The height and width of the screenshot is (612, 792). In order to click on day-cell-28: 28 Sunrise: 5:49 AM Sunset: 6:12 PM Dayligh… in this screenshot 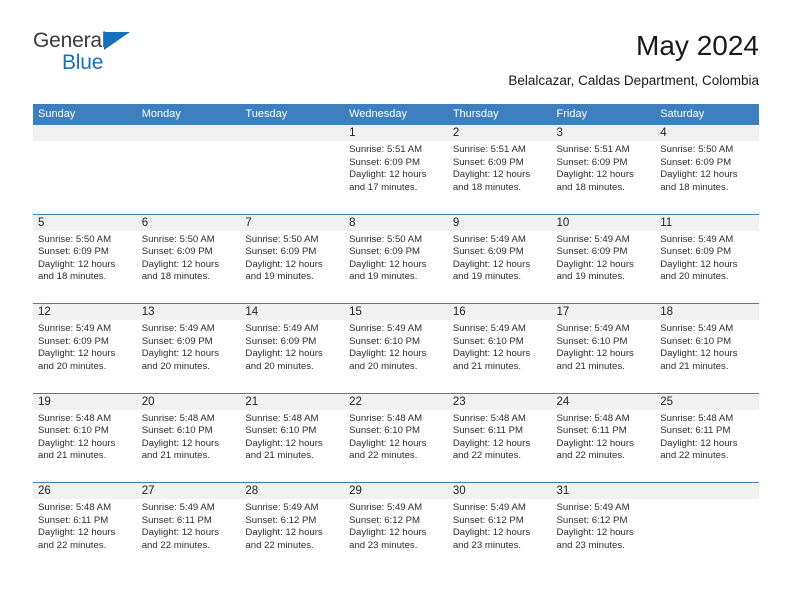, I will do `click(292, 527)`.